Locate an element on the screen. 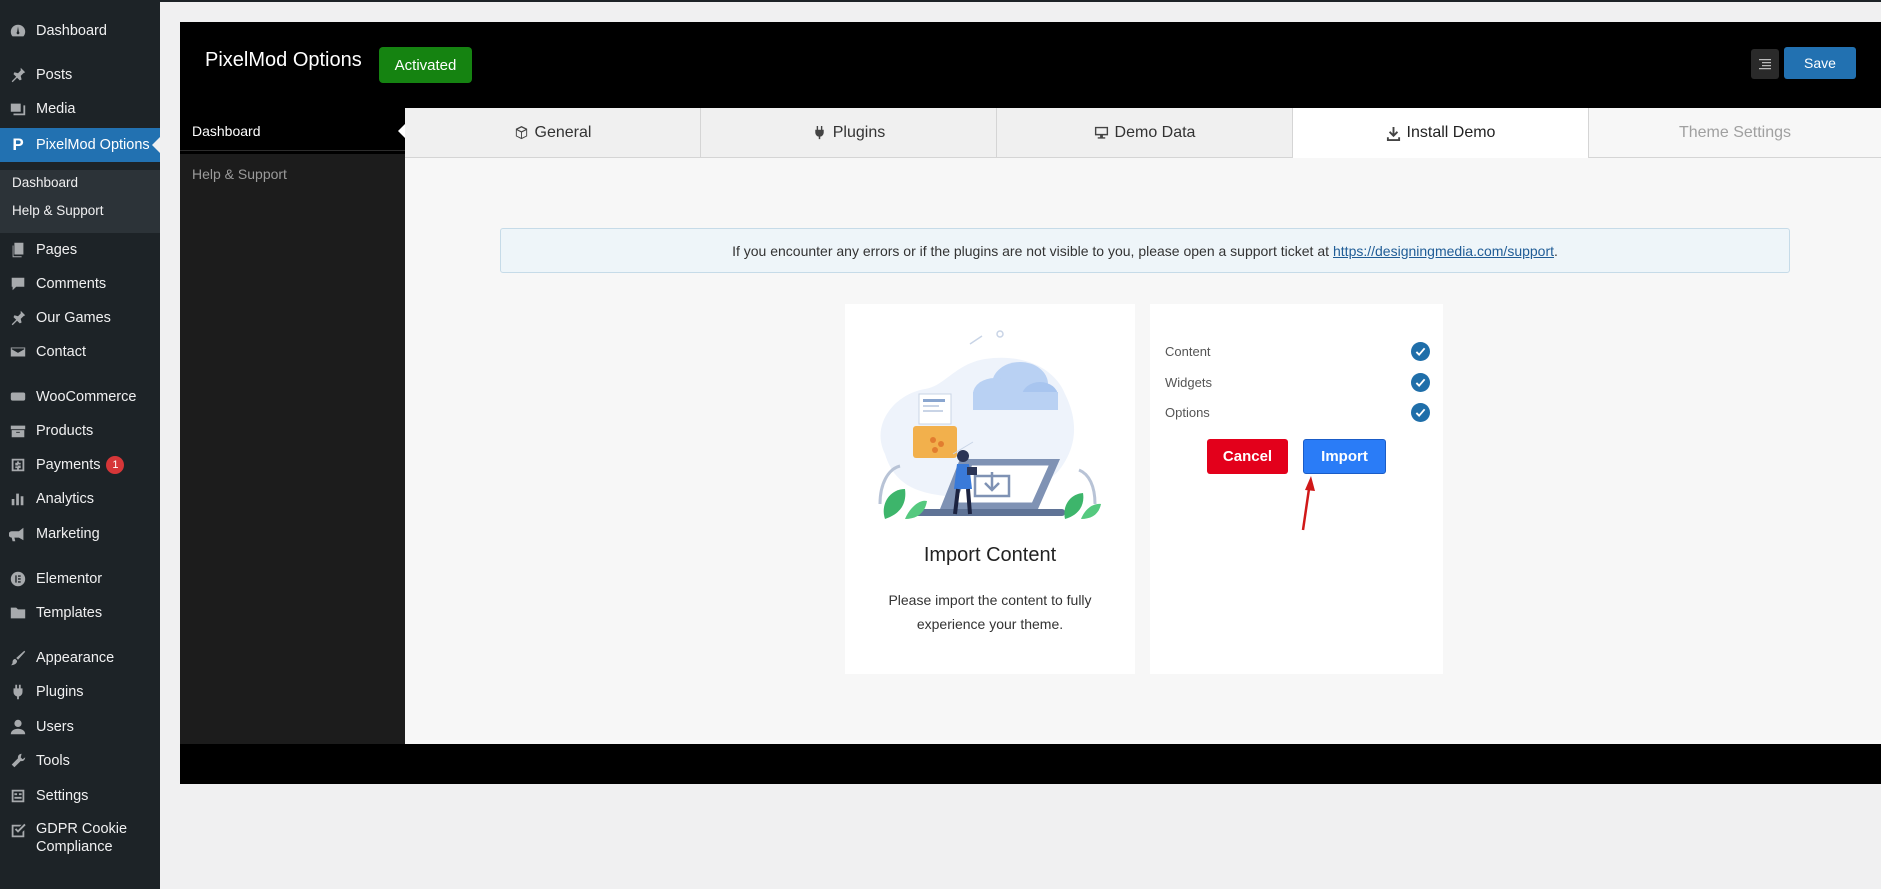 This screenshot has height=889, width=1881. menu-templates-label: Templates is located at coordinates (69, 613).